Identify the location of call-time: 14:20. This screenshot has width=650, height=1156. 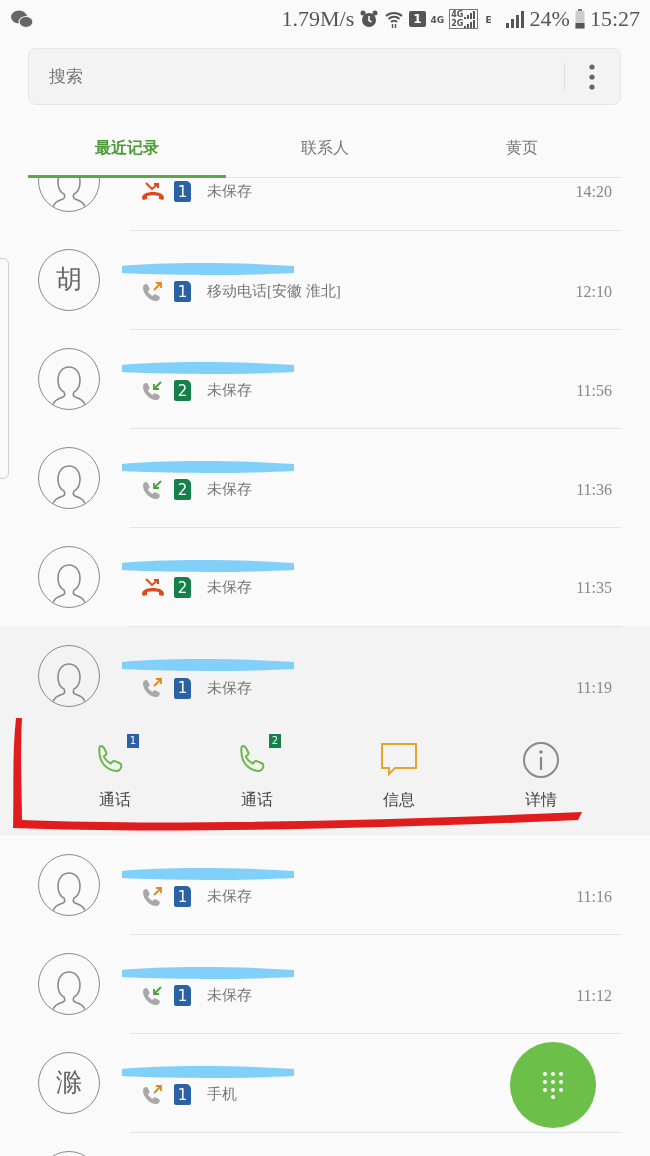
(593, 191).